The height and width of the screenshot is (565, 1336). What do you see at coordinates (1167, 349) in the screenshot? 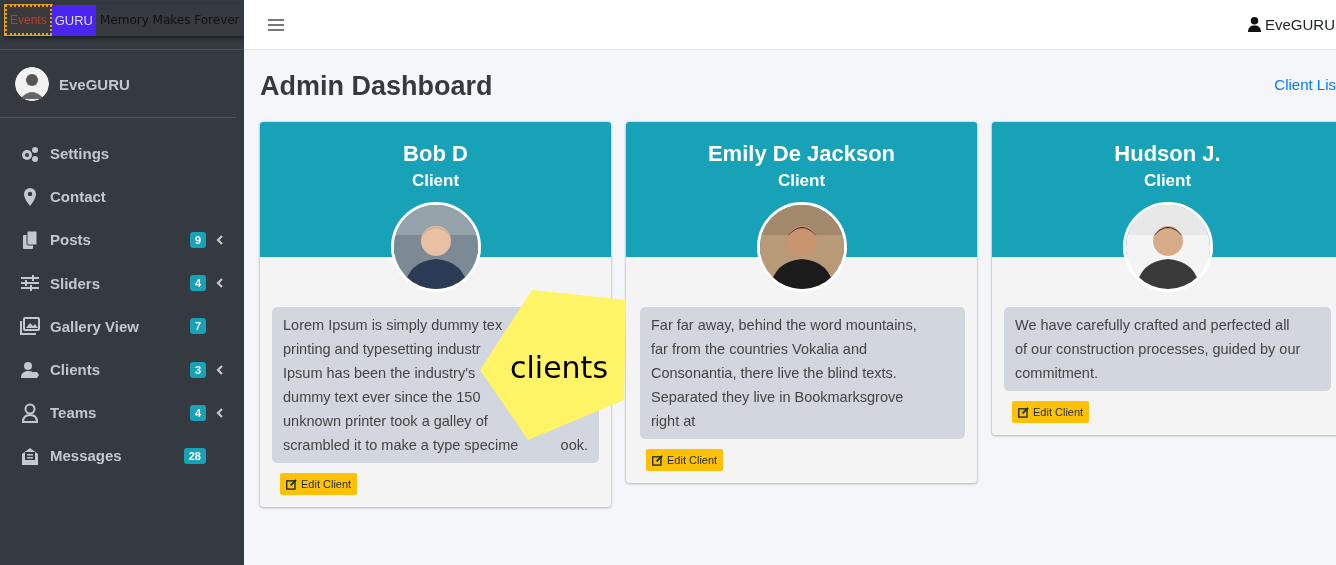
I see `client-description: We have carefully crafted and perfected all of our construction processes, guided by our commitment.` at bounding box center [1167, 349].